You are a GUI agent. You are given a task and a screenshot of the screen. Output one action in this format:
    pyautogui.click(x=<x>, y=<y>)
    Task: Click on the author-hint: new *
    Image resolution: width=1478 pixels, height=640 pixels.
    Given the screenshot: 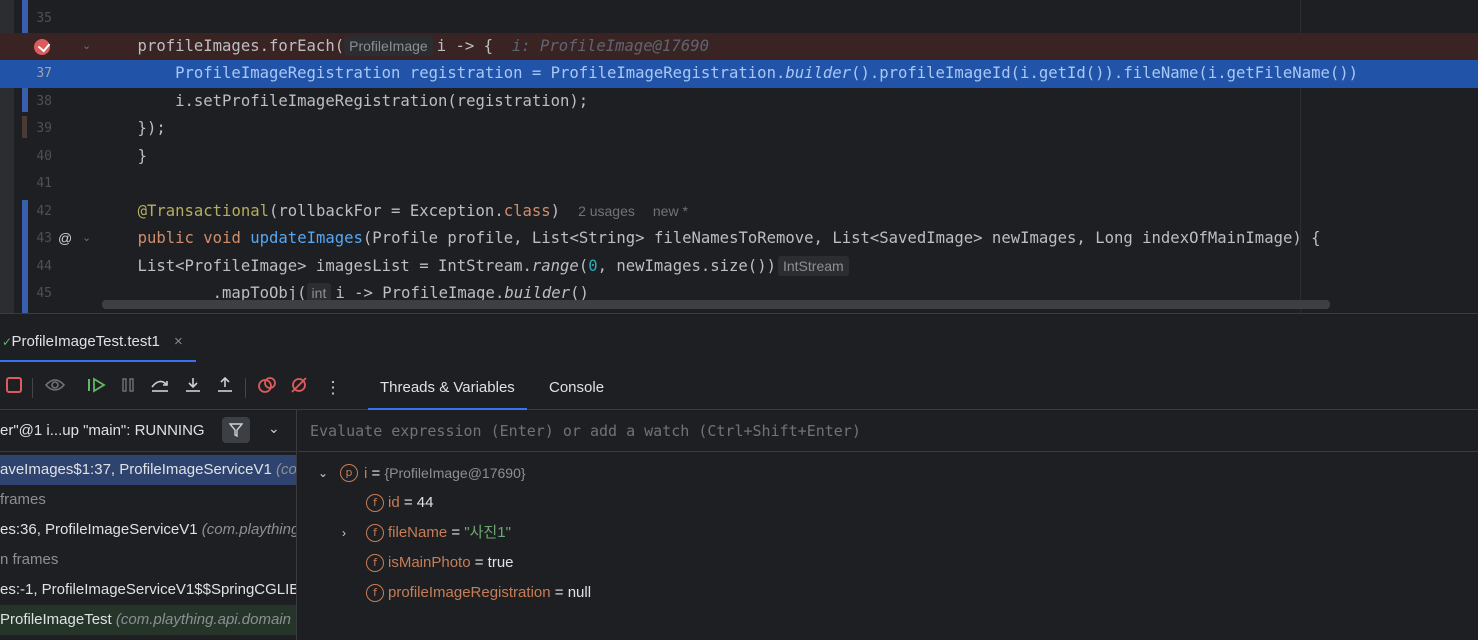 What is the action you would take?
    pyautogui.click(x=670, y=211)
    